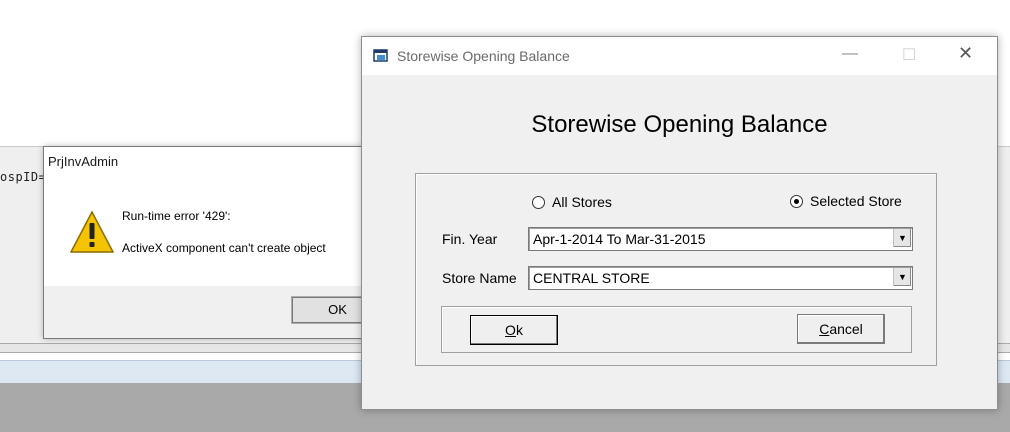 The image size is (1010, 432). I want to click on error-dialog-footer: OK, so click(223, 312).